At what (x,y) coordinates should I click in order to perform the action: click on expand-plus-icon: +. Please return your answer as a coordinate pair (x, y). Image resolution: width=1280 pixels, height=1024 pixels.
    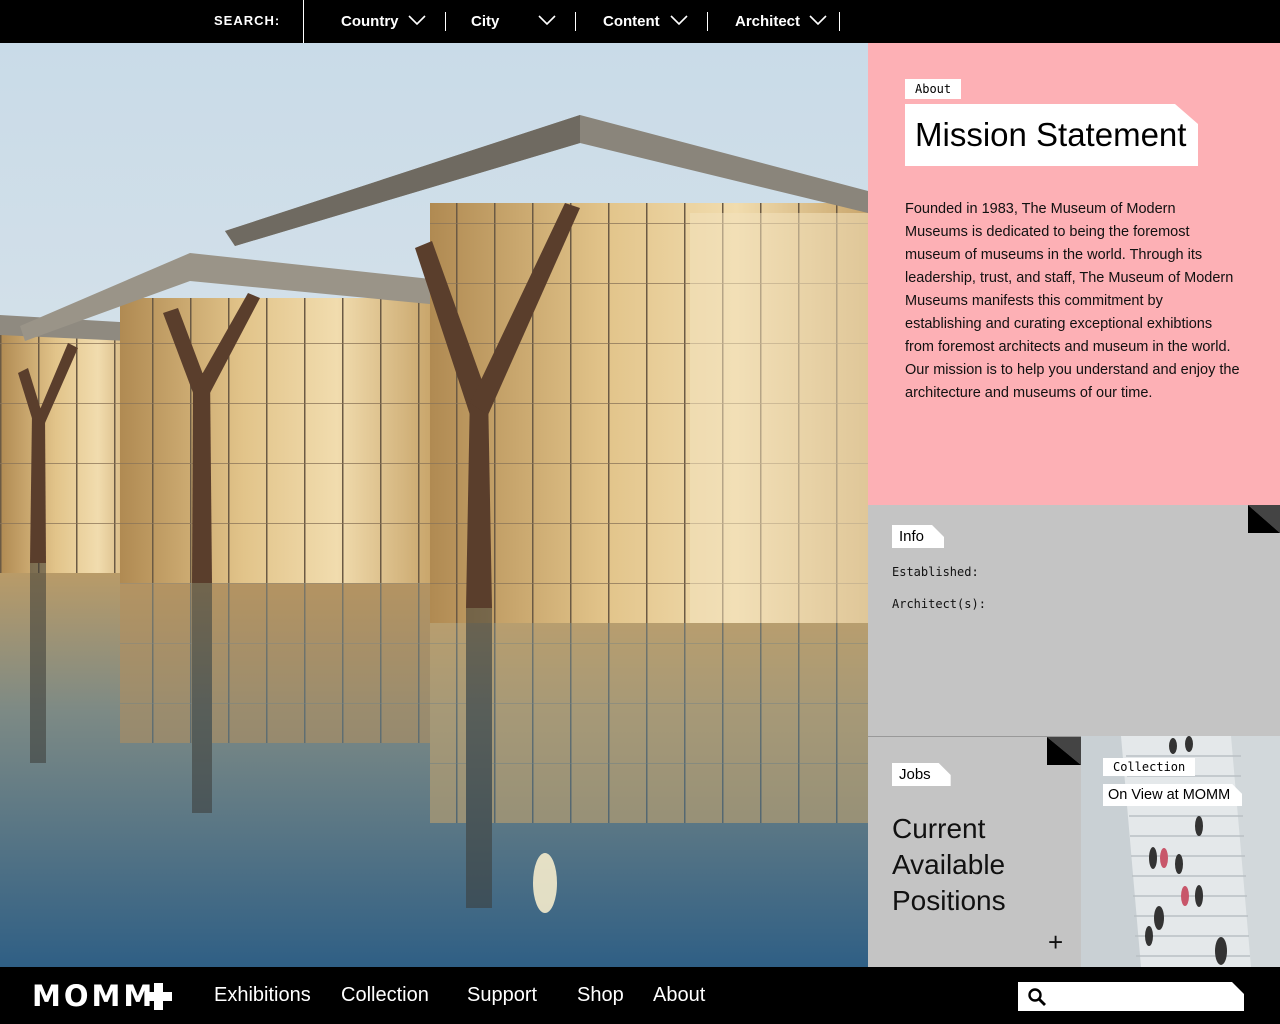
    Looking at the image, I should click on (1055, 942).